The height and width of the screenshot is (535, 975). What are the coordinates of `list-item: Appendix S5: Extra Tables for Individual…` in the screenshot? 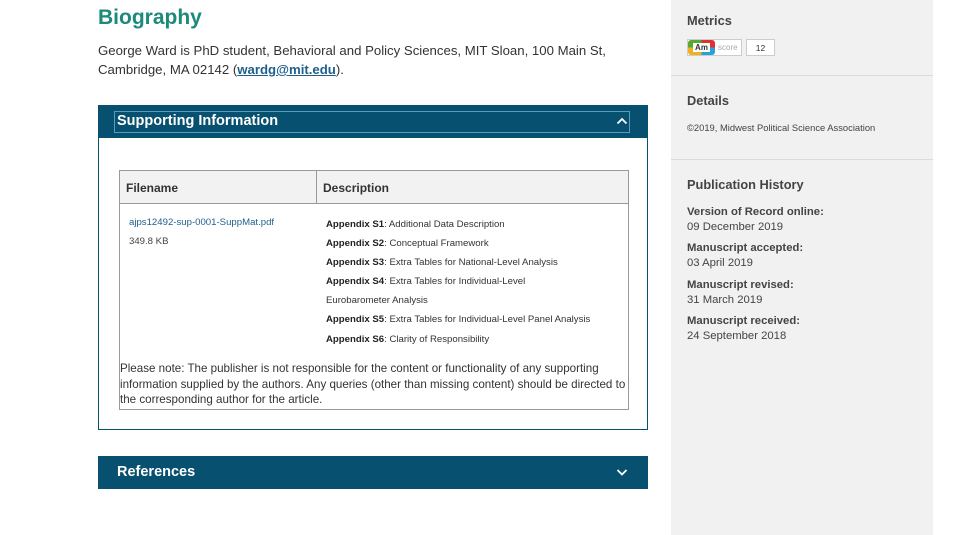 It's located at (458, 320).